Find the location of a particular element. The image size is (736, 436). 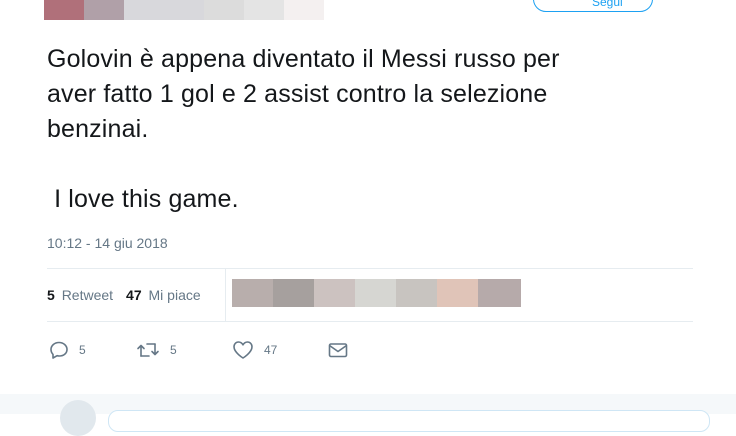

reply-composer-area is located at coordinates (368, 415).